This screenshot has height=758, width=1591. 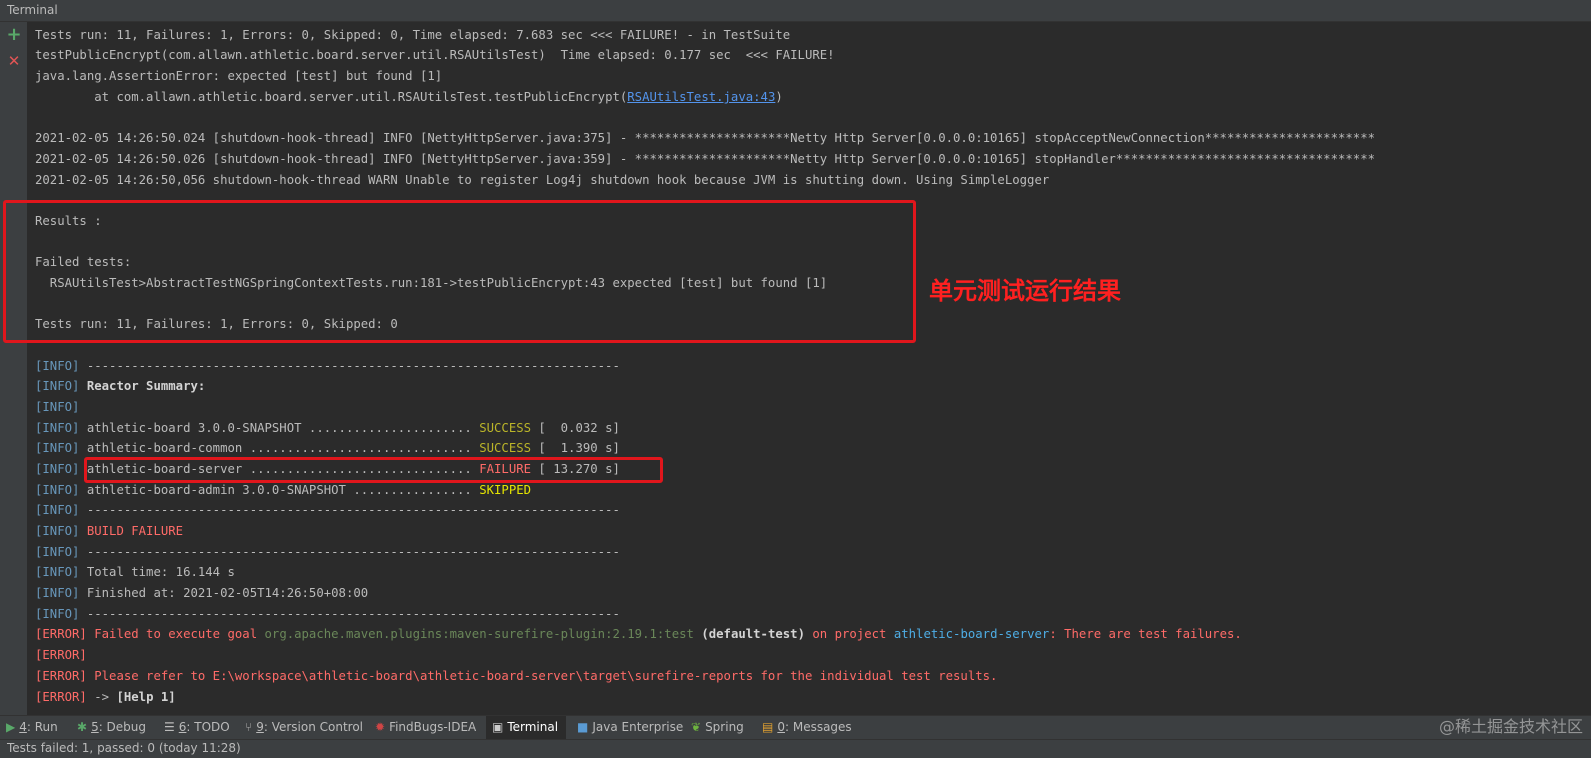 What do you see at coordinates (717, 727) in the screenshot?
I see `spring-tool-button: ❦ Spring` at bounding box center [717, 727].